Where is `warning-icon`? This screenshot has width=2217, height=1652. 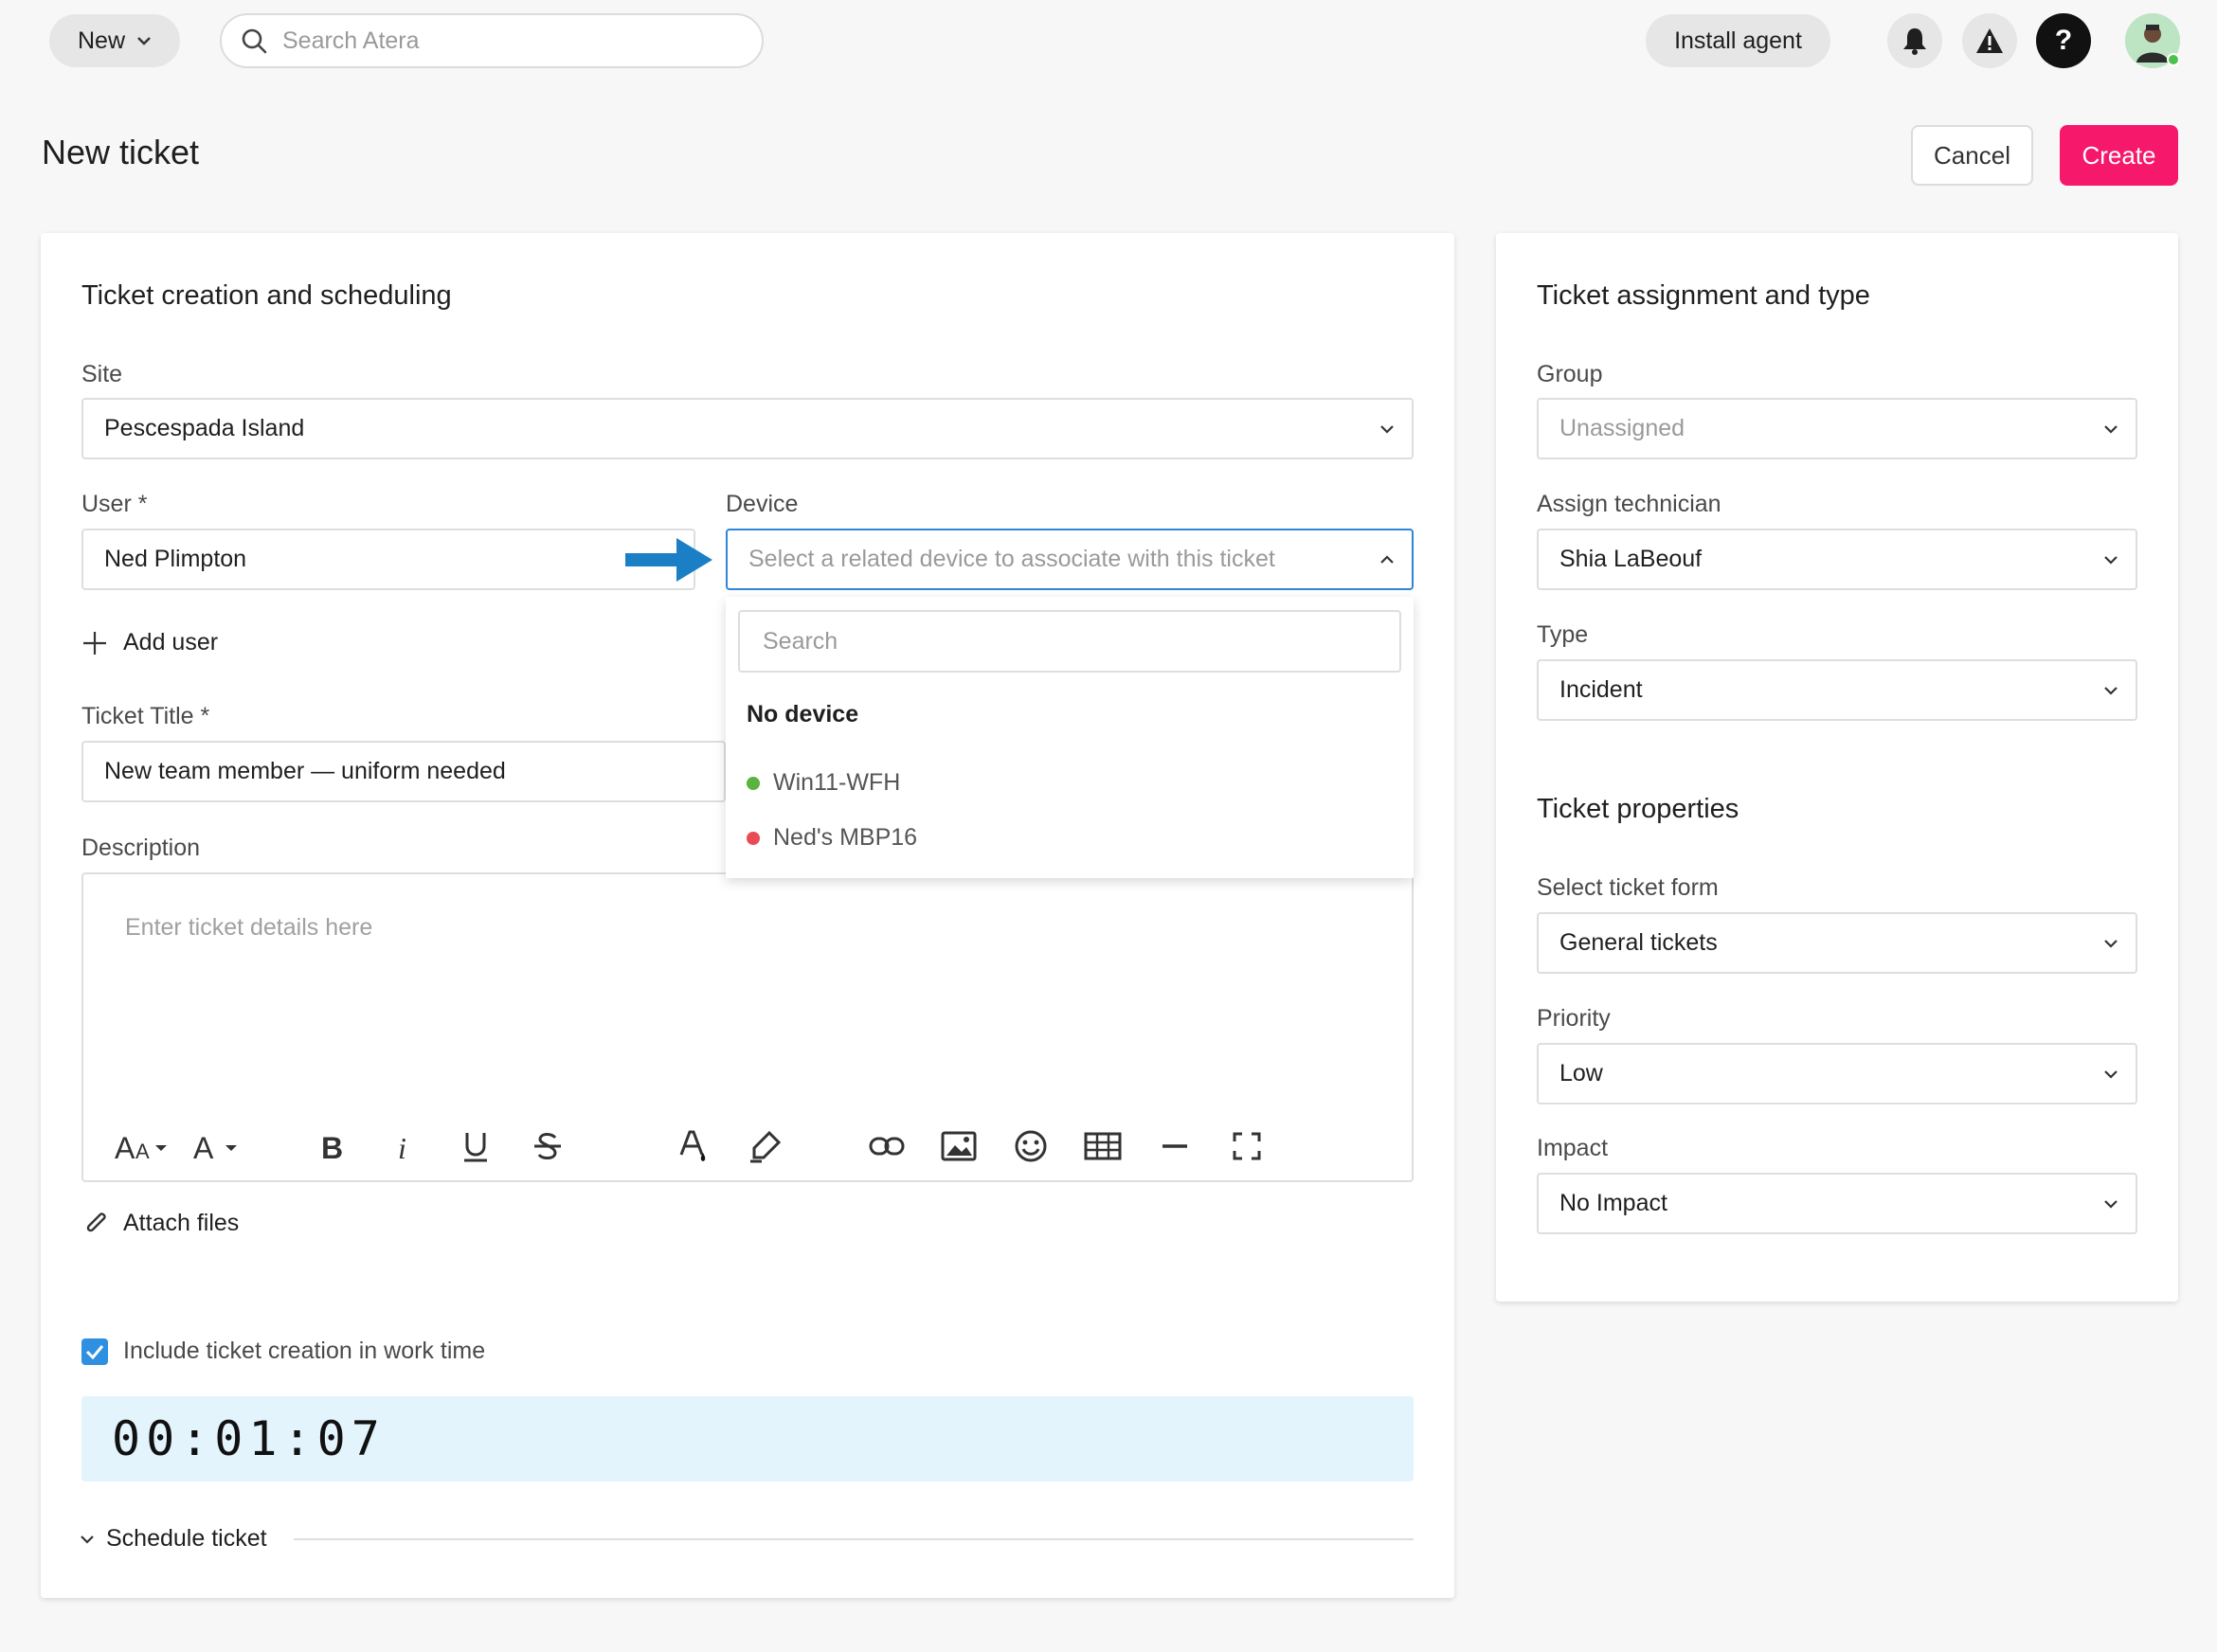
warning-icon is located at coordinates (1989, 40).